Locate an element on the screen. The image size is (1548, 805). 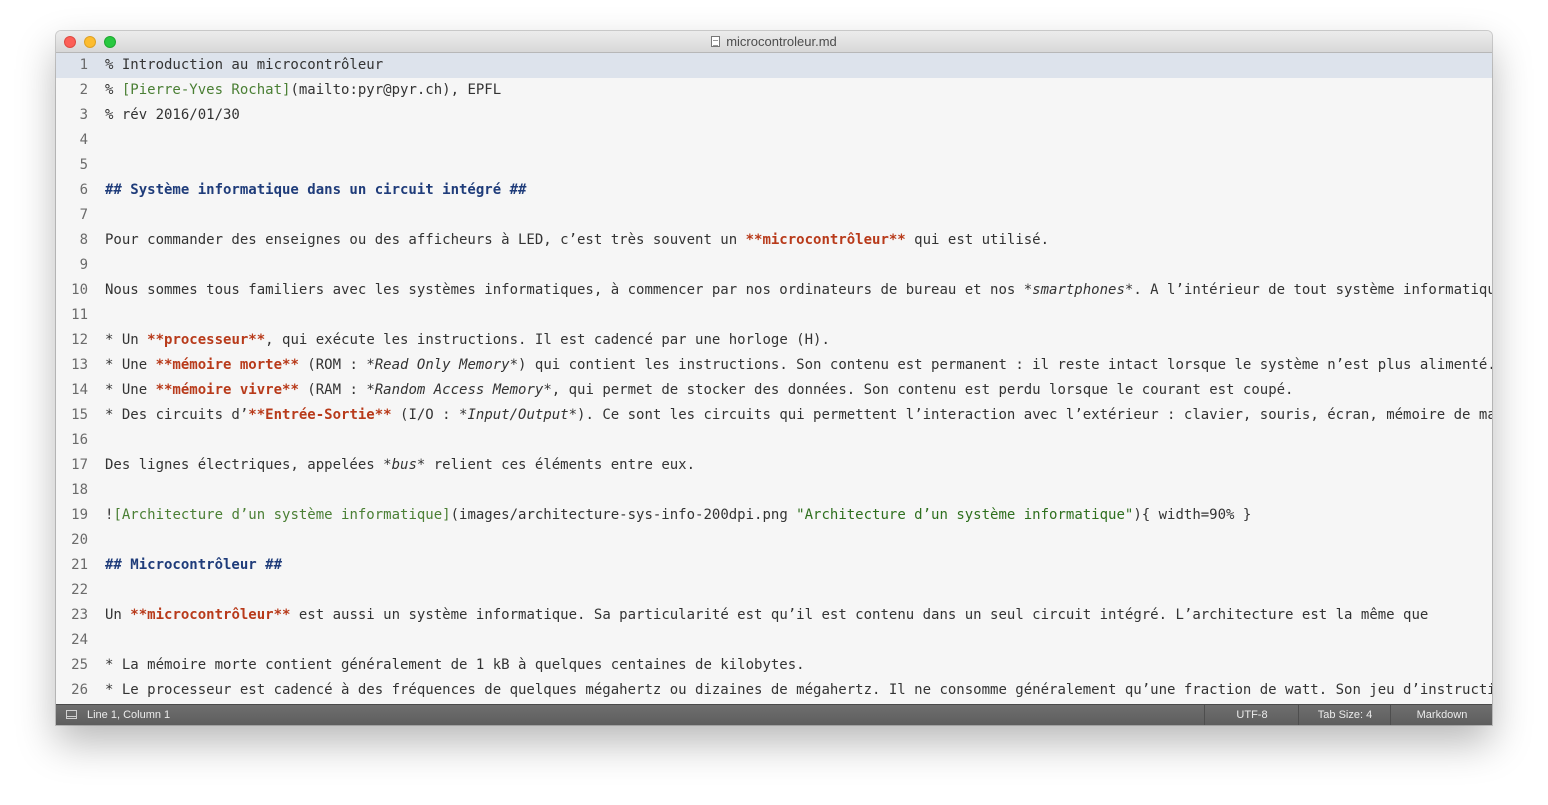
cursor-position: Line 1, Column 1 is located at coordinates (128, 715).